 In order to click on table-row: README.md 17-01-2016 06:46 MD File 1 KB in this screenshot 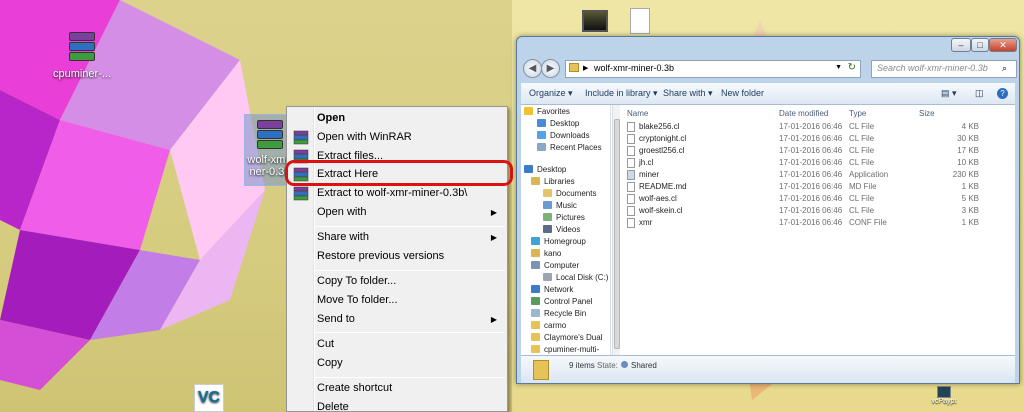, I will do `click(818, 187)`.